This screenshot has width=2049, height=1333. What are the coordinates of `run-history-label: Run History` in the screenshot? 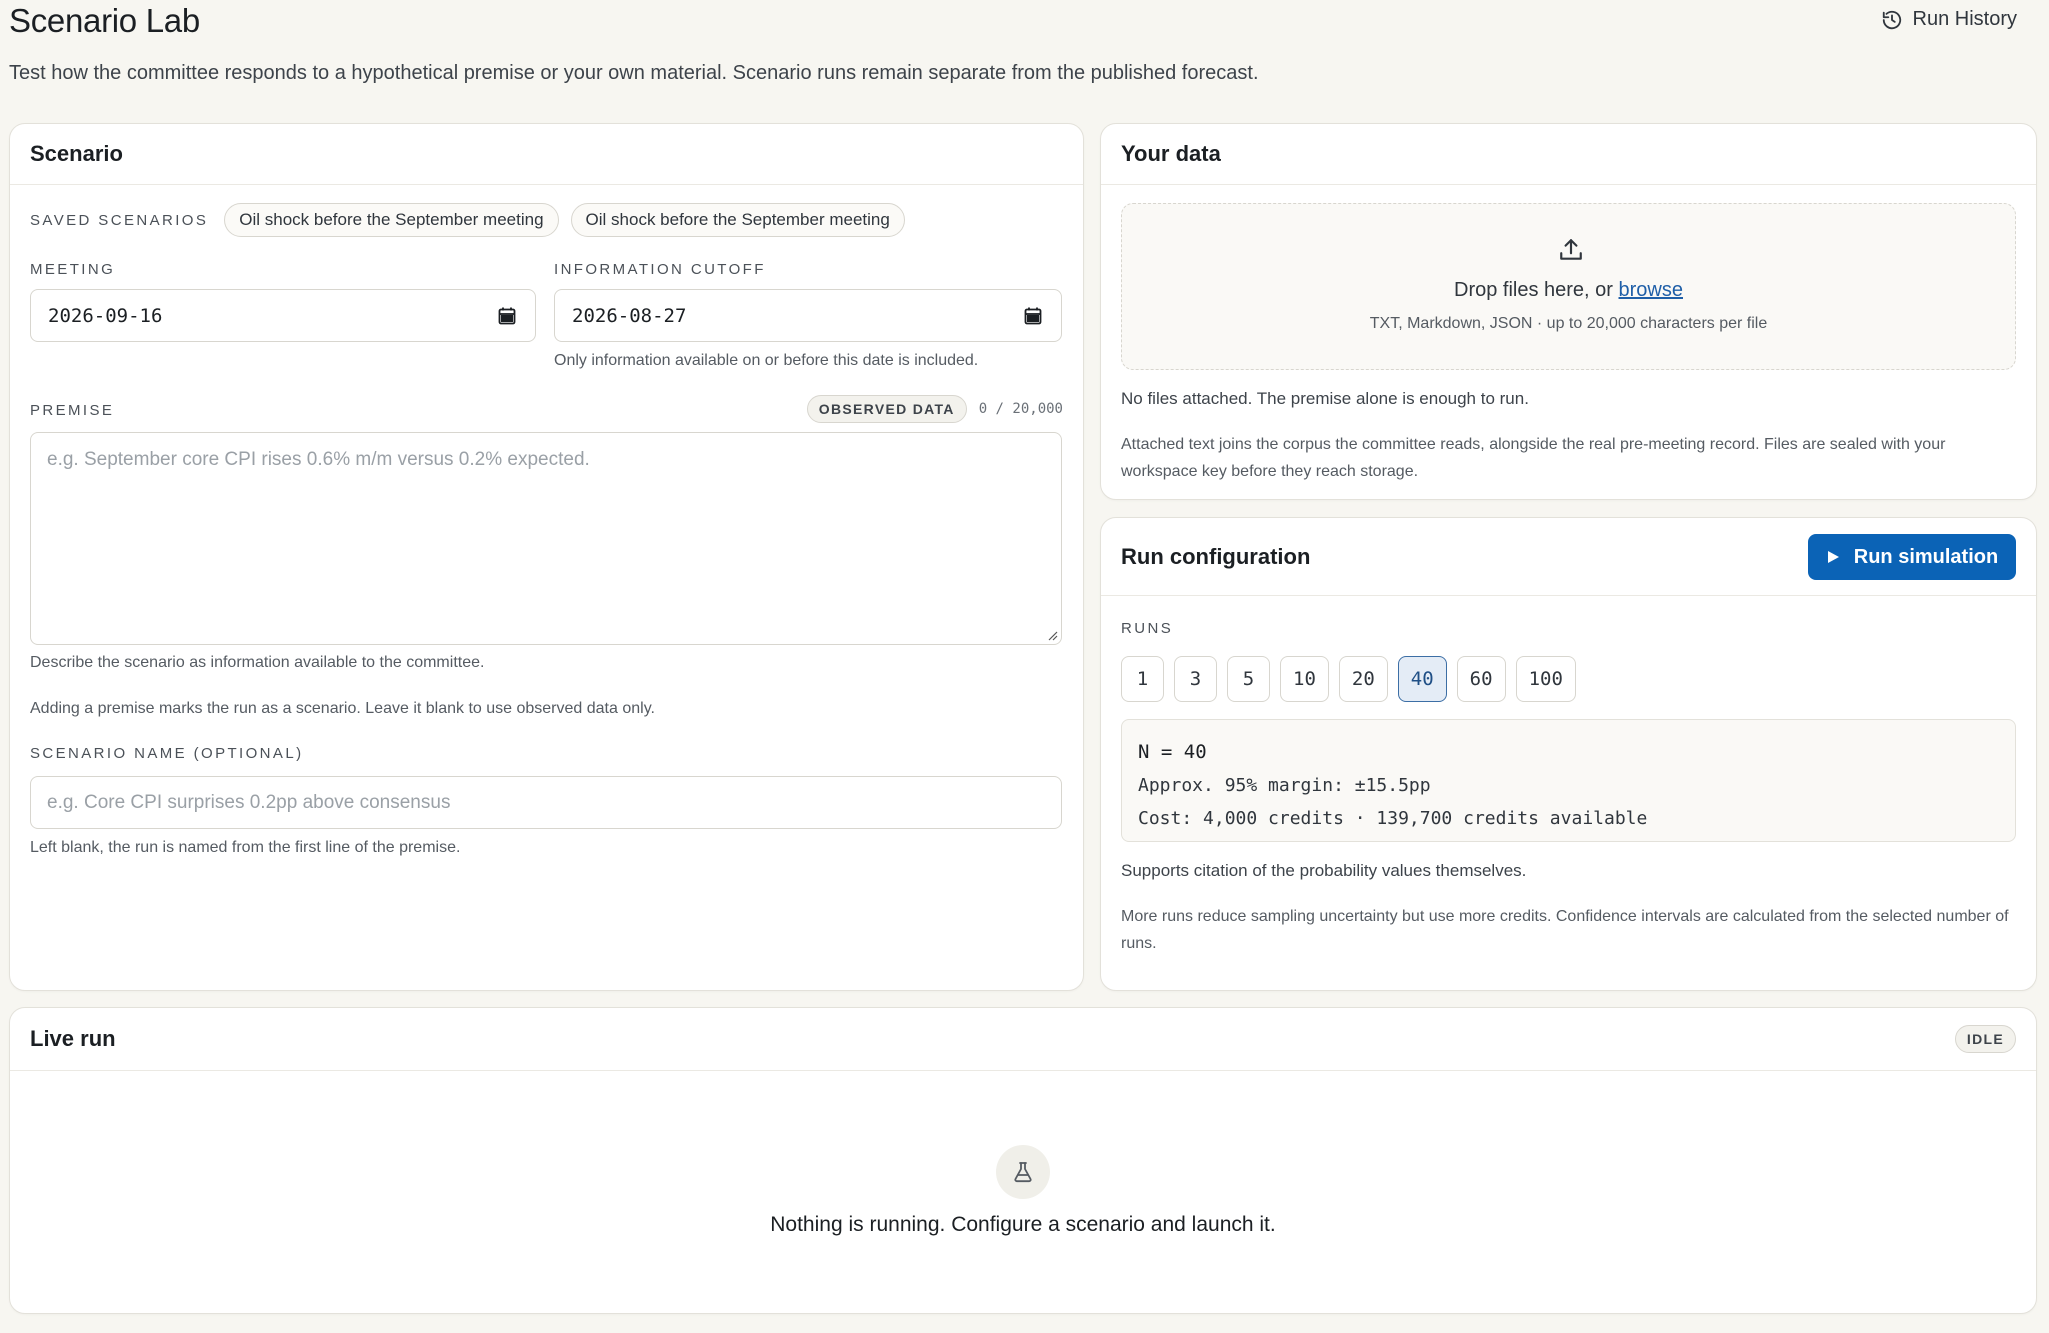 It's located at (1964, 19).